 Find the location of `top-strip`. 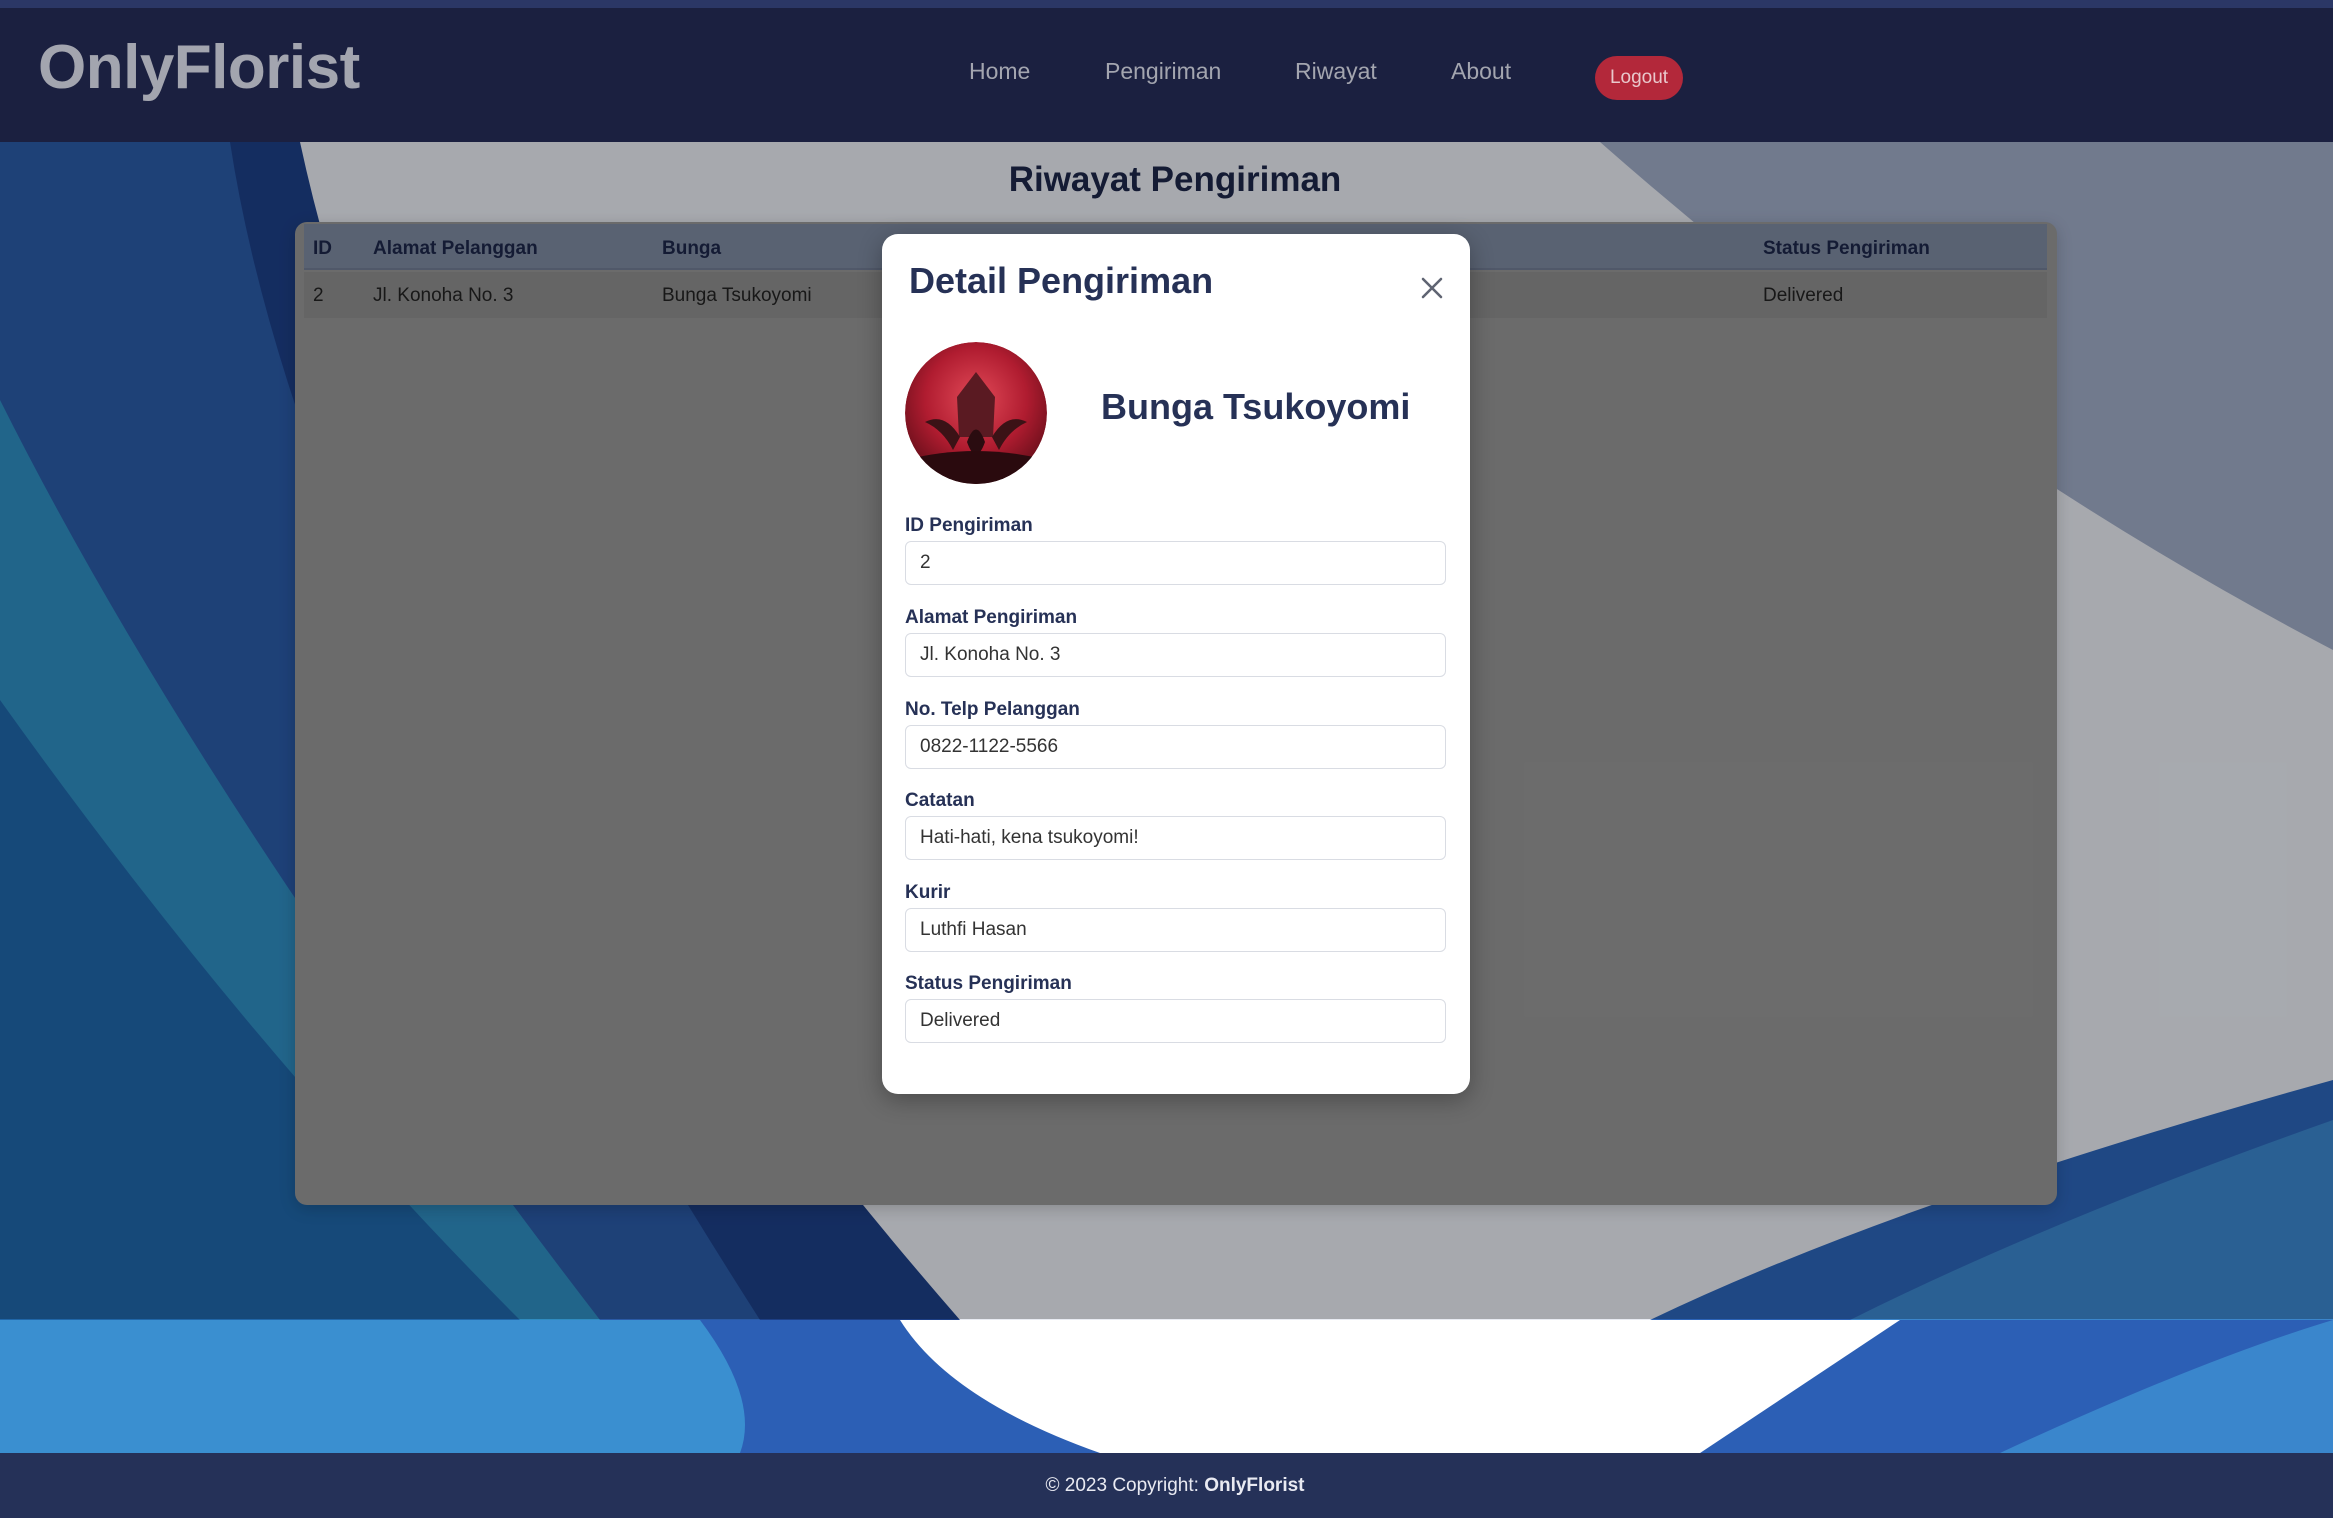

top-strip is located at coordinates (1166, 4).